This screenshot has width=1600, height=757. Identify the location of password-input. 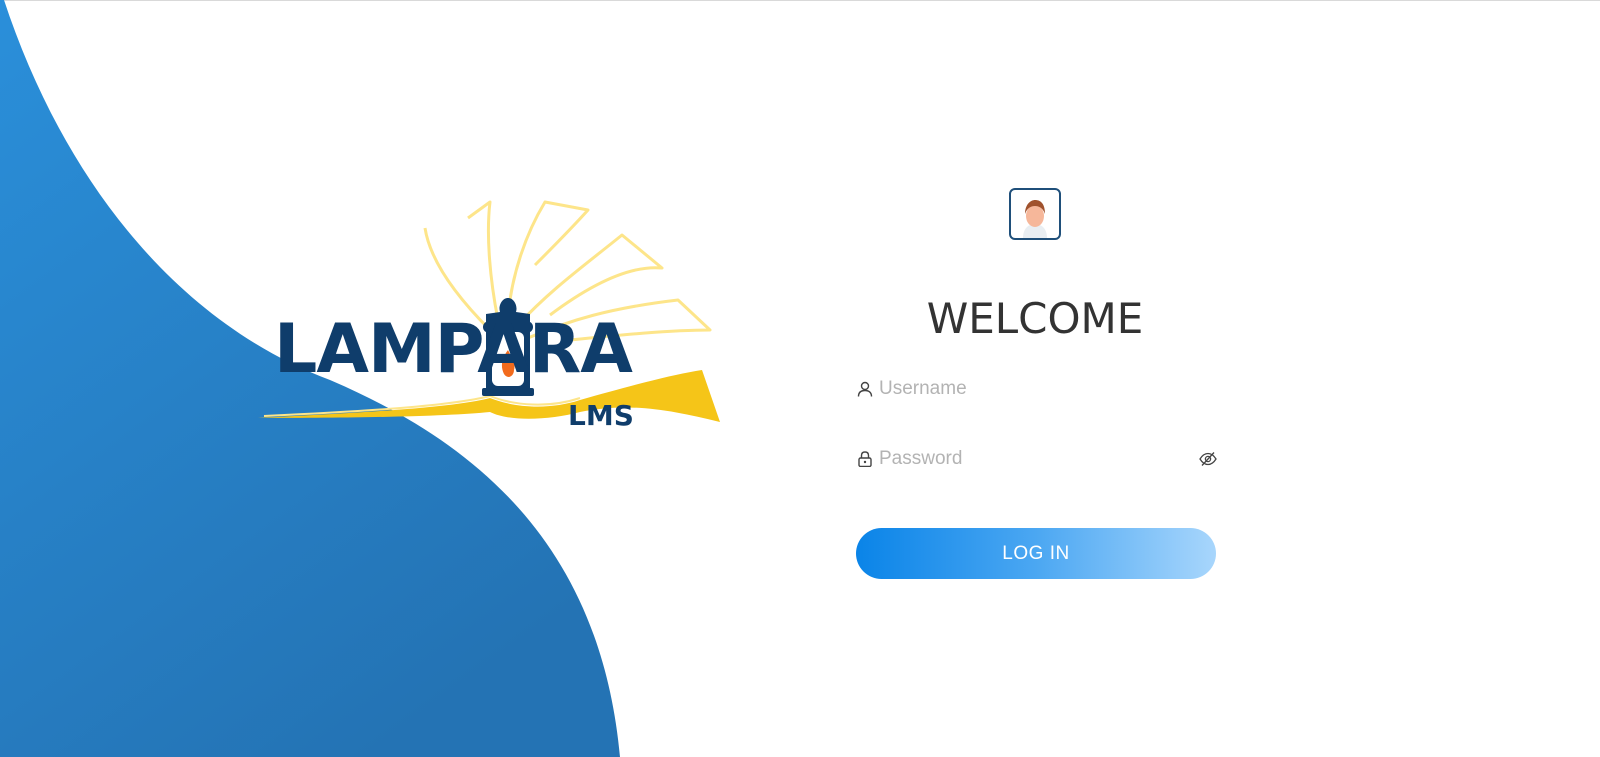
(1034, 459).